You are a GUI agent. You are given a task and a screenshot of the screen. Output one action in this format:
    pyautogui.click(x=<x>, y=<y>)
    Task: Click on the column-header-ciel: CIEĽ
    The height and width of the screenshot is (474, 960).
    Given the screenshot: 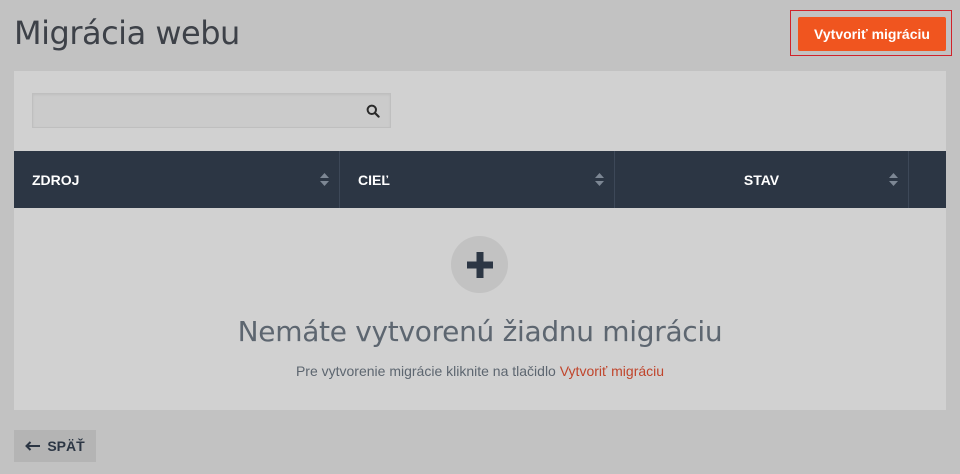 What is the action you would take?
    pyautogui.click(x=477, y=179)
    